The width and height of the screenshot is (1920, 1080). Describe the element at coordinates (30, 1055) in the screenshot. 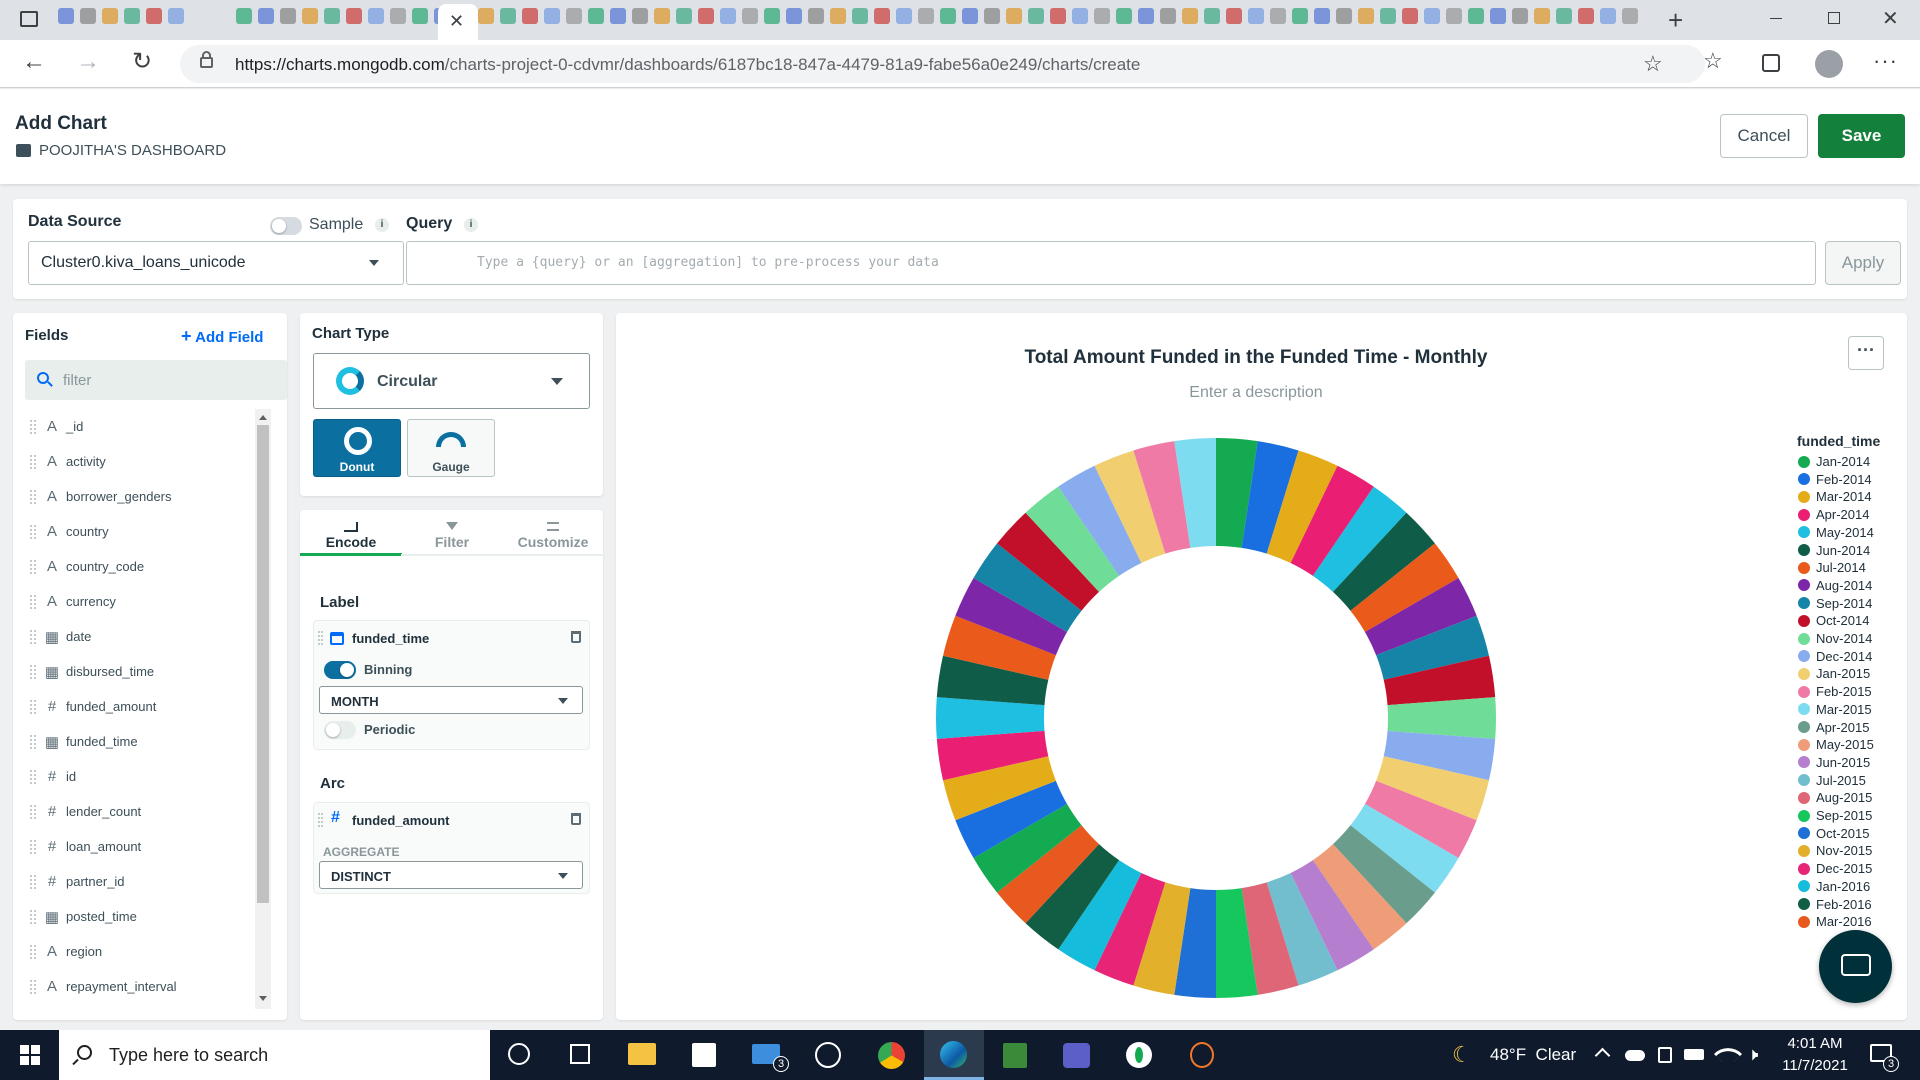

I see `windows-start-icon` at that location.